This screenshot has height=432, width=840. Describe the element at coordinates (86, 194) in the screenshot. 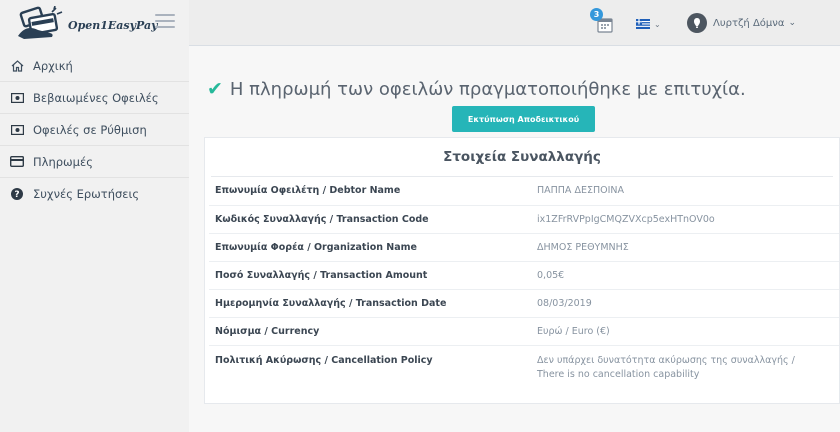

I see `sidebar-item-label: Συχνές Ερωτήσεις` at that location.